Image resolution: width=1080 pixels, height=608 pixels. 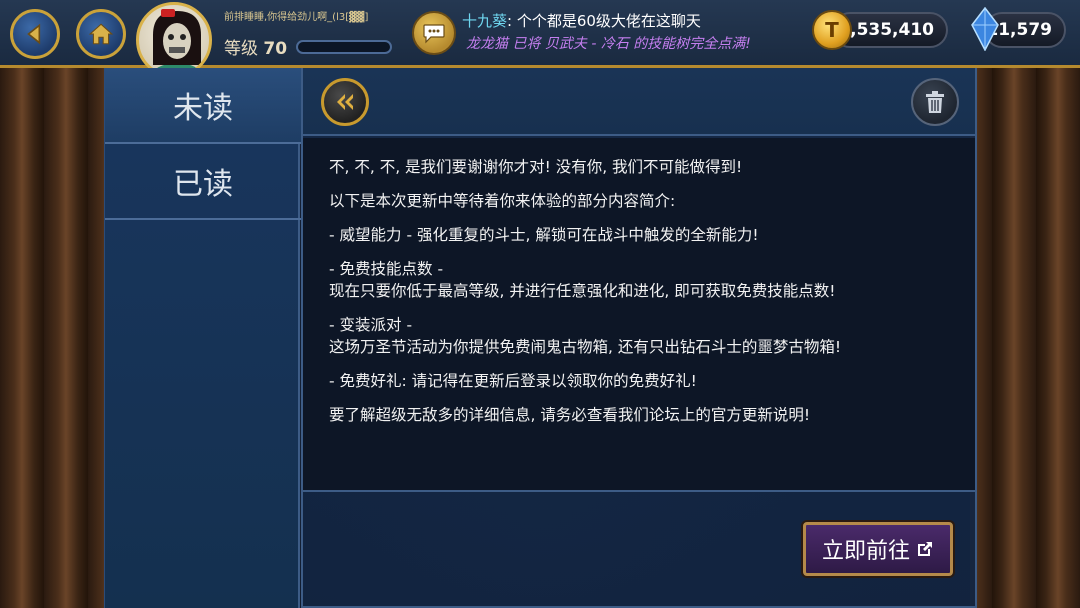 What do you see at coordinates (513, 381) in the screenshot?
I see `mail-paragraph: - 免费好礼: 请记得在更新后登录以领取你的免费好礼!` at bounding box center [513, 381].